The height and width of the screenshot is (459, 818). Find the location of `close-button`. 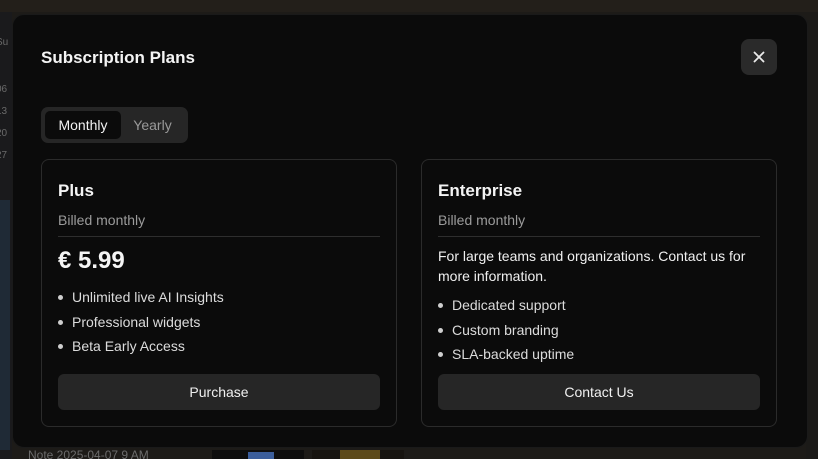

close-button is located at coordinates (759, 57).